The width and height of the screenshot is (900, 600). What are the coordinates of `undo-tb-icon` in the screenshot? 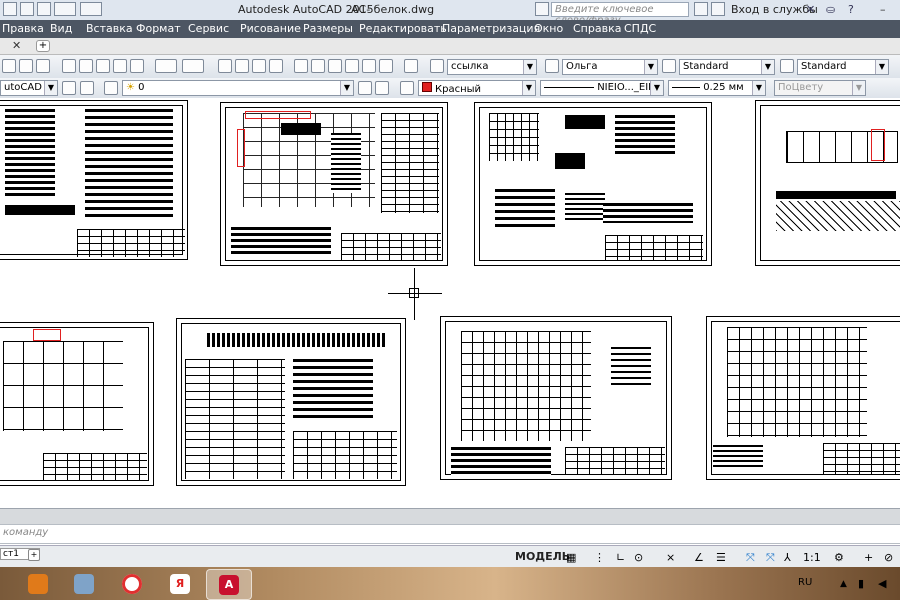 It's located at (166, 66).